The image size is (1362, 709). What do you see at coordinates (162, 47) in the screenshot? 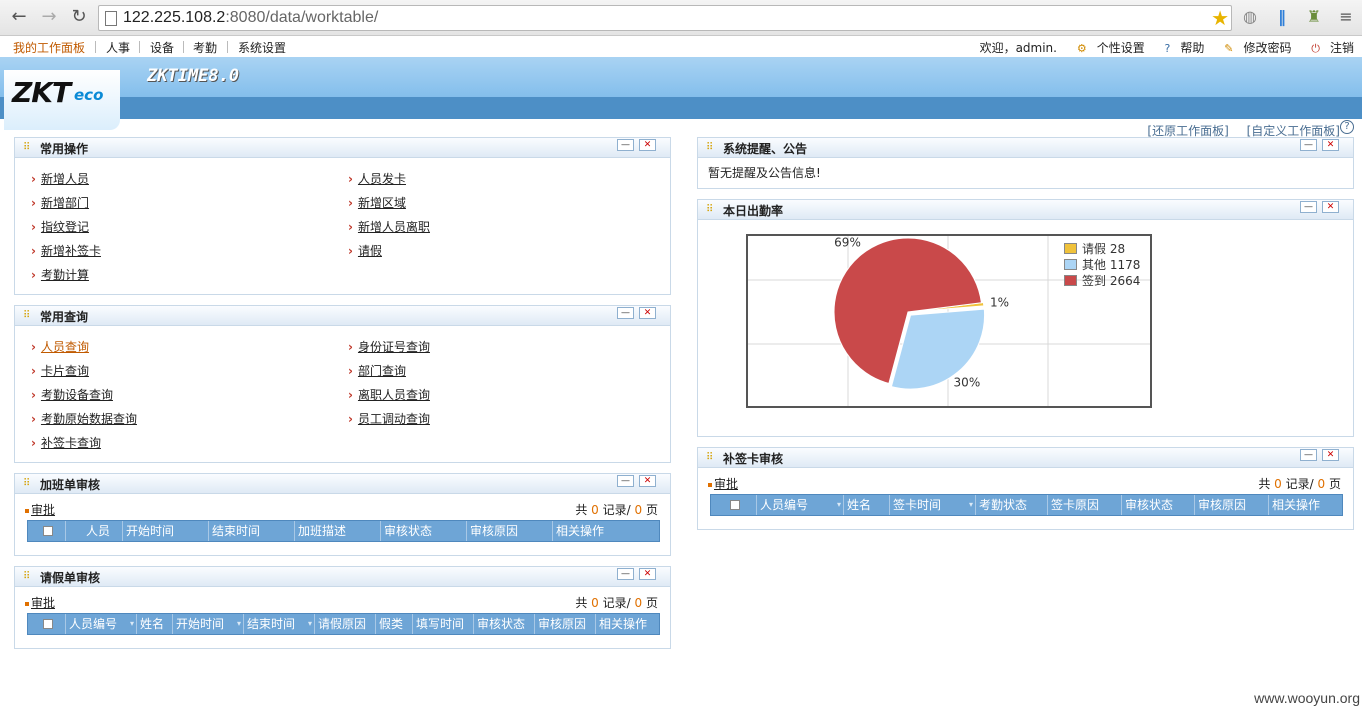
I see `menu-device: 设备` at bounding box center [162, 47].